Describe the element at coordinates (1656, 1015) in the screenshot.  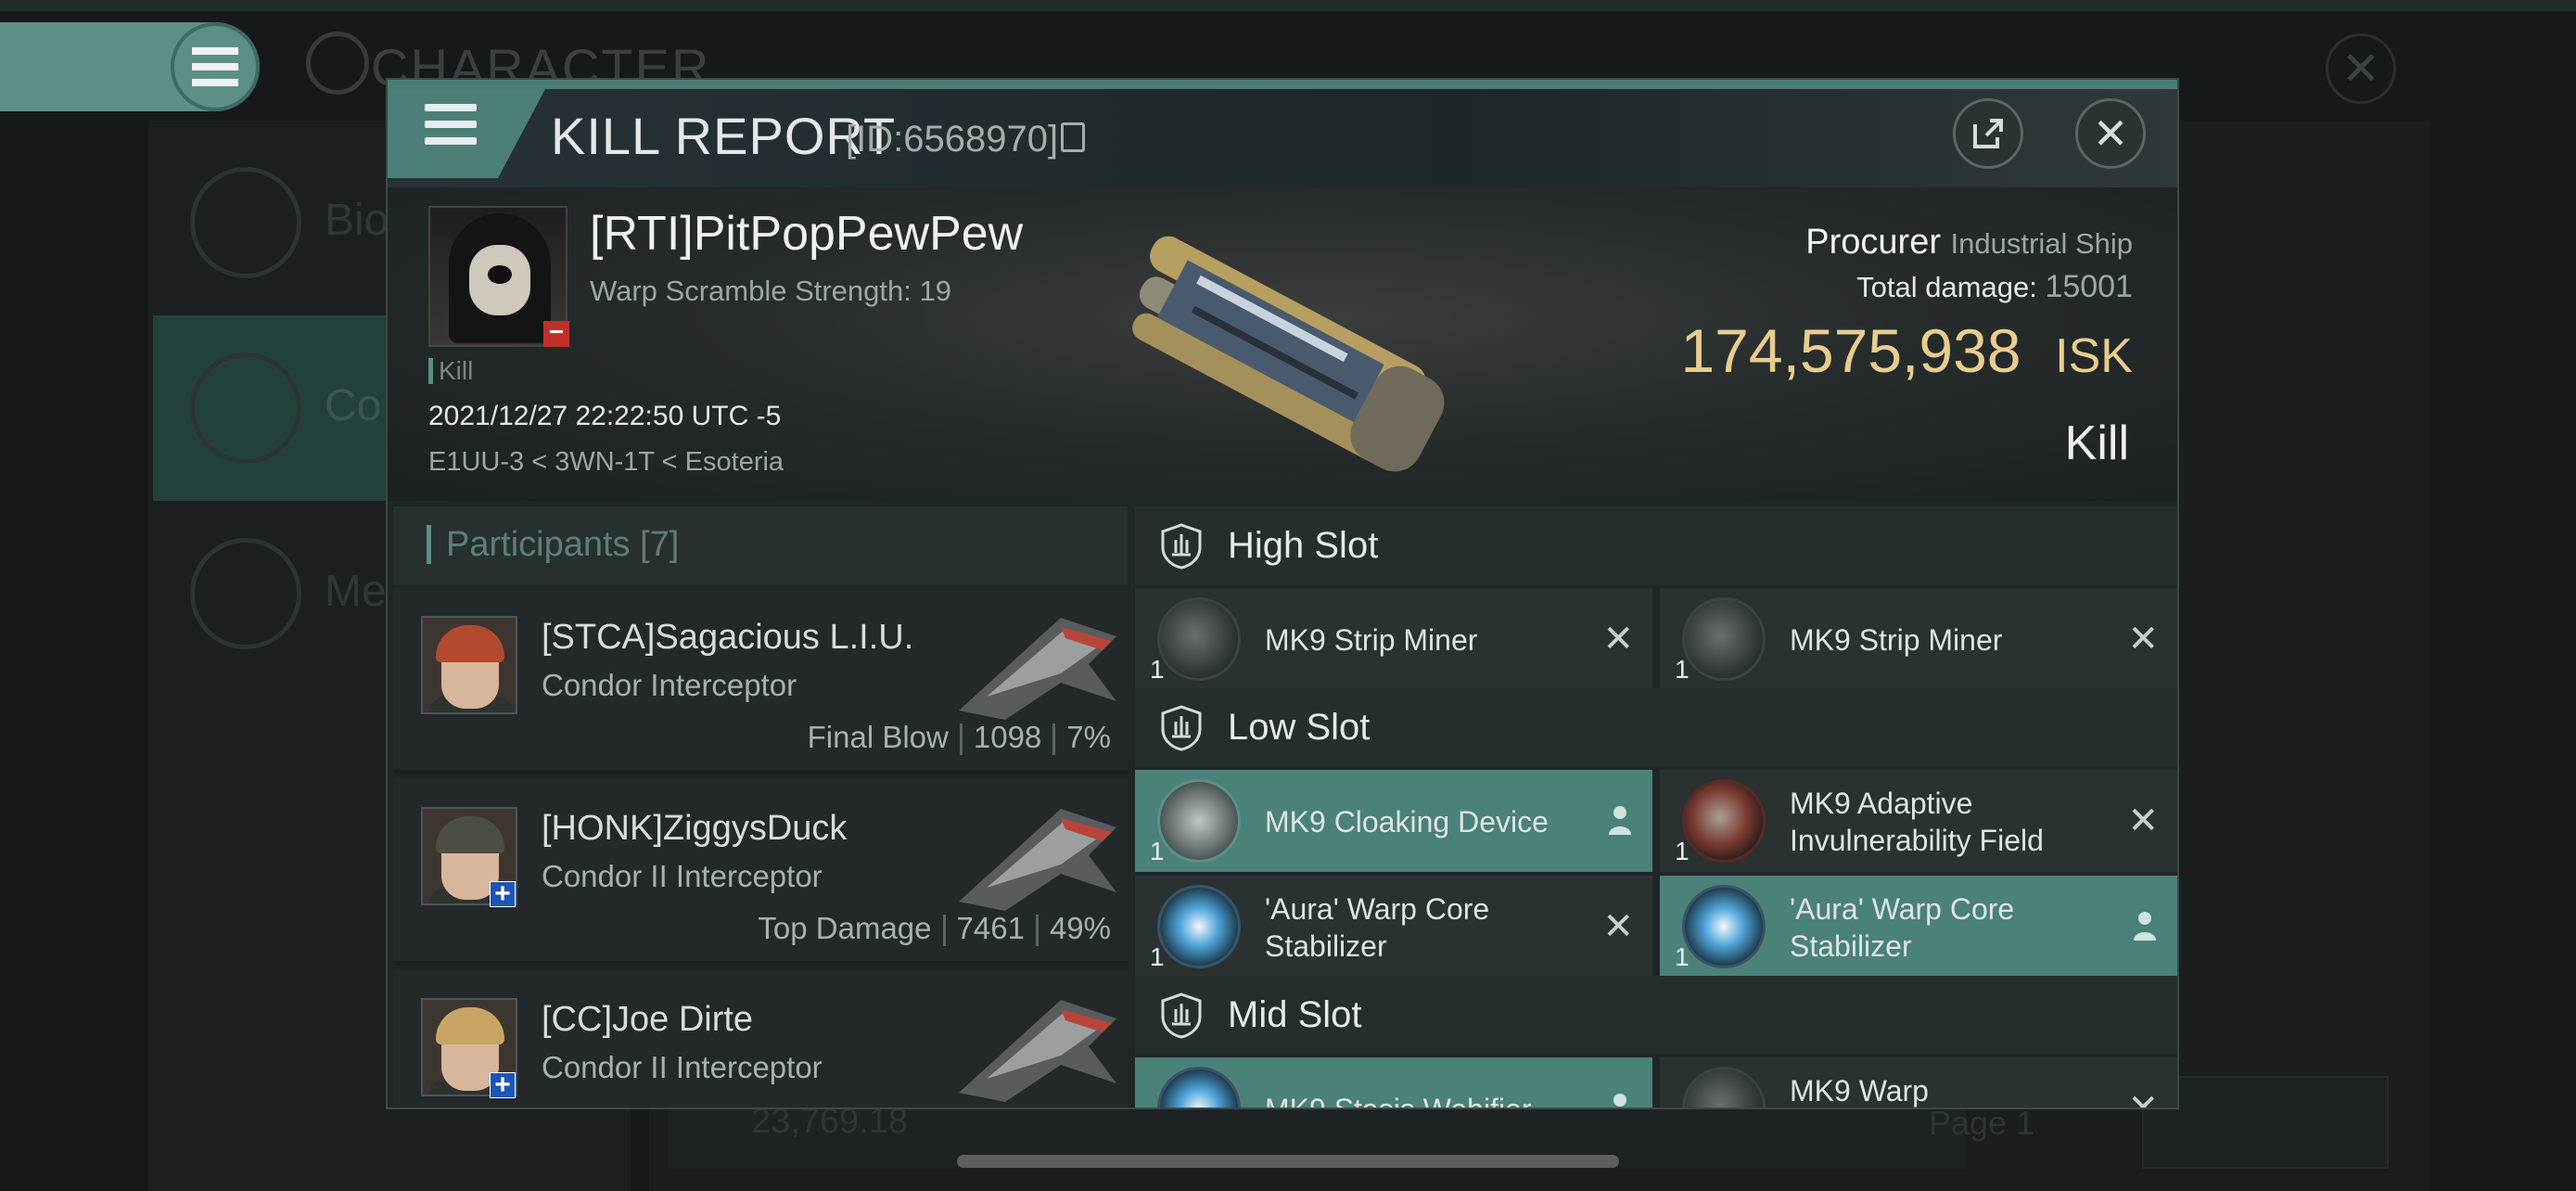
I see `mid-slot-header: Mid Slot` at that location.